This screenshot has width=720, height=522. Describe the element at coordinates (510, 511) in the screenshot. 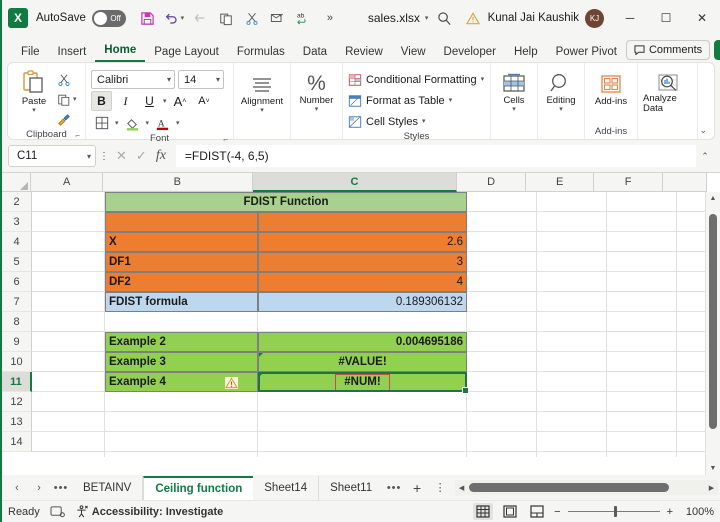

I see `page-layout-view-button` at that location.